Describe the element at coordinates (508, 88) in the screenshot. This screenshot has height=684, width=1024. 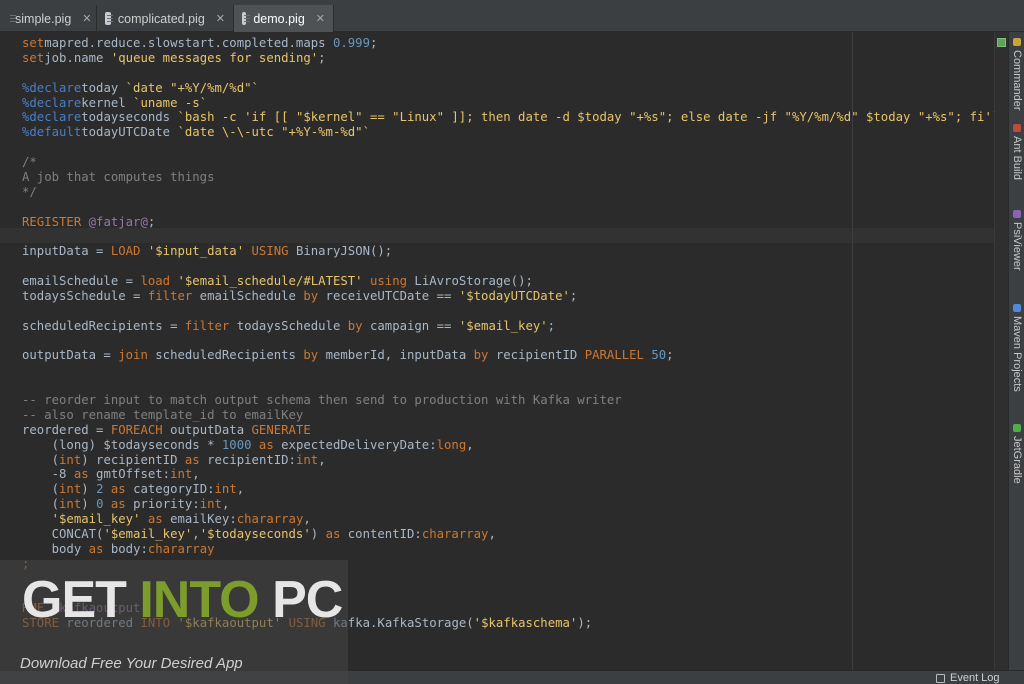
I see `code-line: %declaretoday `date "+%Y/%m/%d"`` at that location.